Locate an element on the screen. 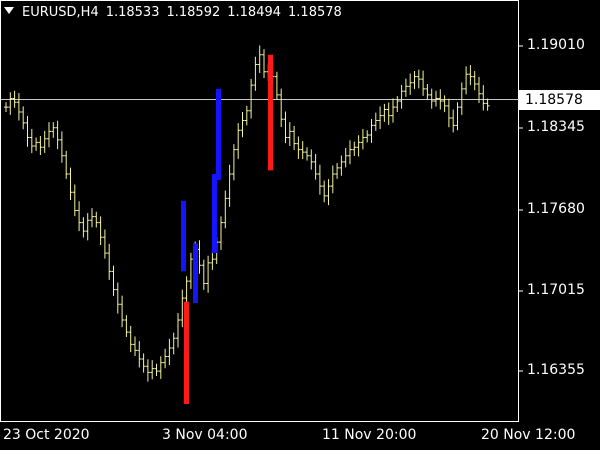 The image size is (600, 450). x-axis-label: 23 Oct 2020 is located at coordinates (46, 435).